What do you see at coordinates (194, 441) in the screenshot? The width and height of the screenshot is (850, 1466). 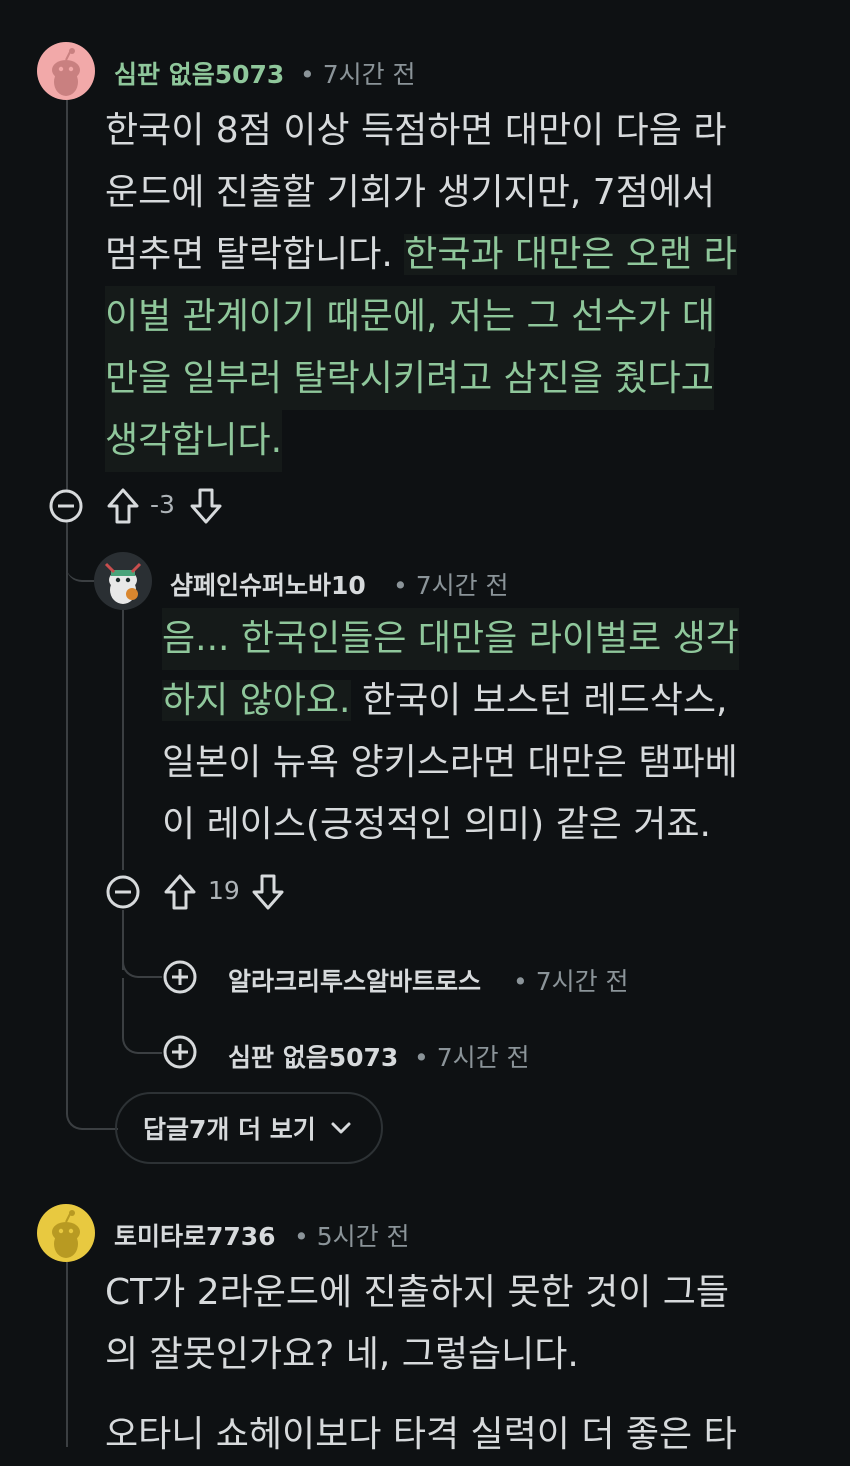 I see `translated-text: 생각합니다.` at bounding box center [194, 441].